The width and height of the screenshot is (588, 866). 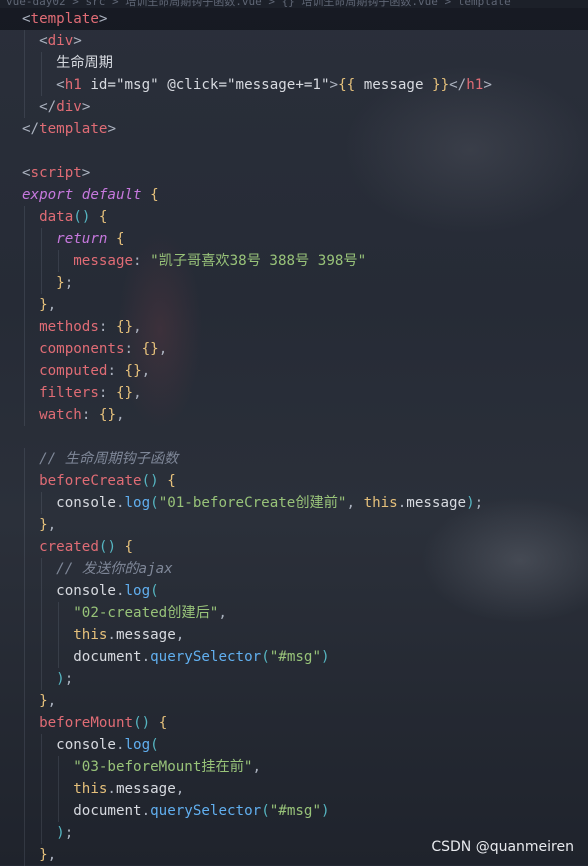 What do you see at coordinates (294, 349) in the screenshot?
I see `code-line: components: {},` at bounding box center [294, 349].